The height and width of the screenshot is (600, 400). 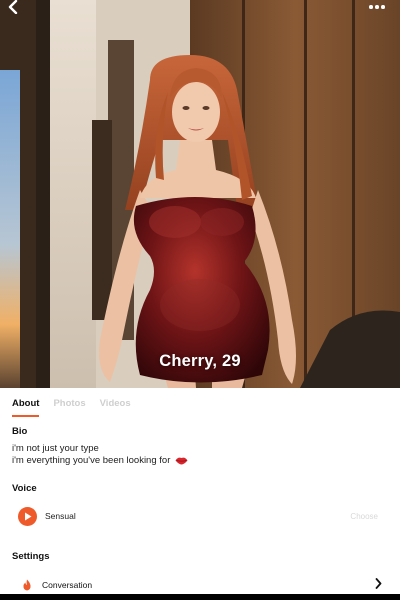 I want to click on back-button, so click(x=21, y=9).